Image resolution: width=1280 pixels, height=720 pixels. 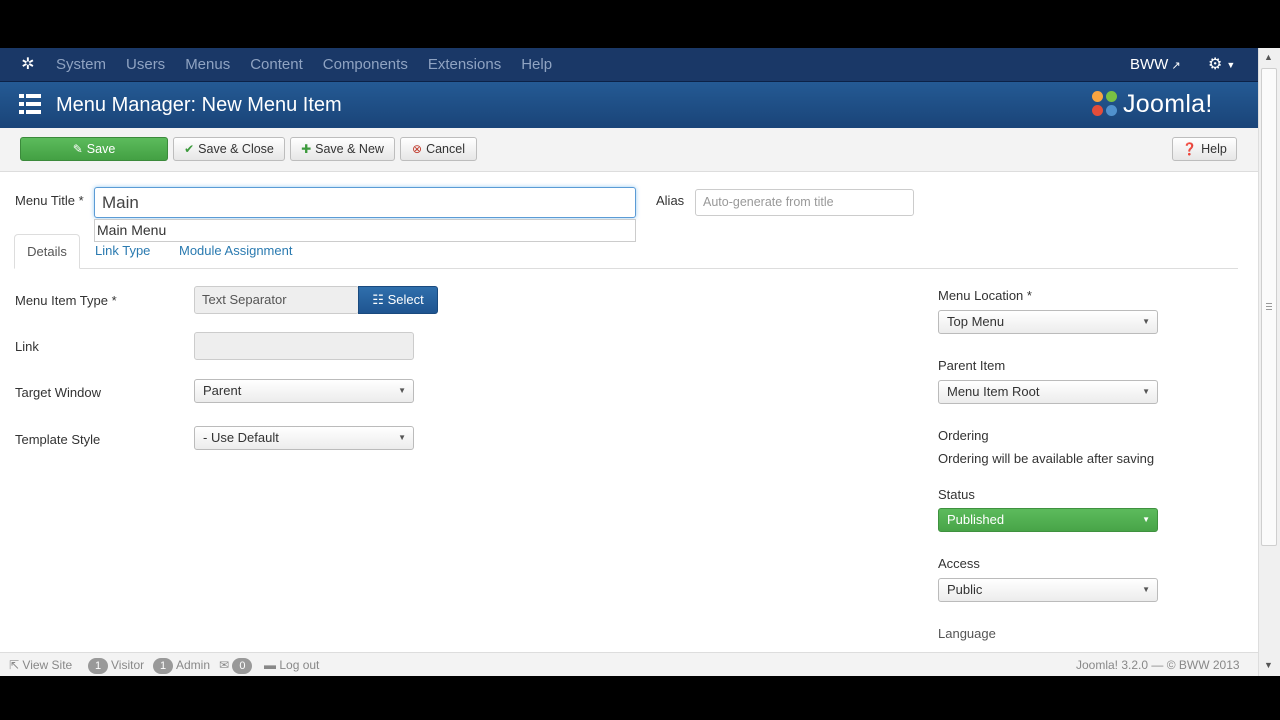 What do you see at coordinates (30, 104) in the screenshot?
I see `list-icon` at bounding box center [30, 104].